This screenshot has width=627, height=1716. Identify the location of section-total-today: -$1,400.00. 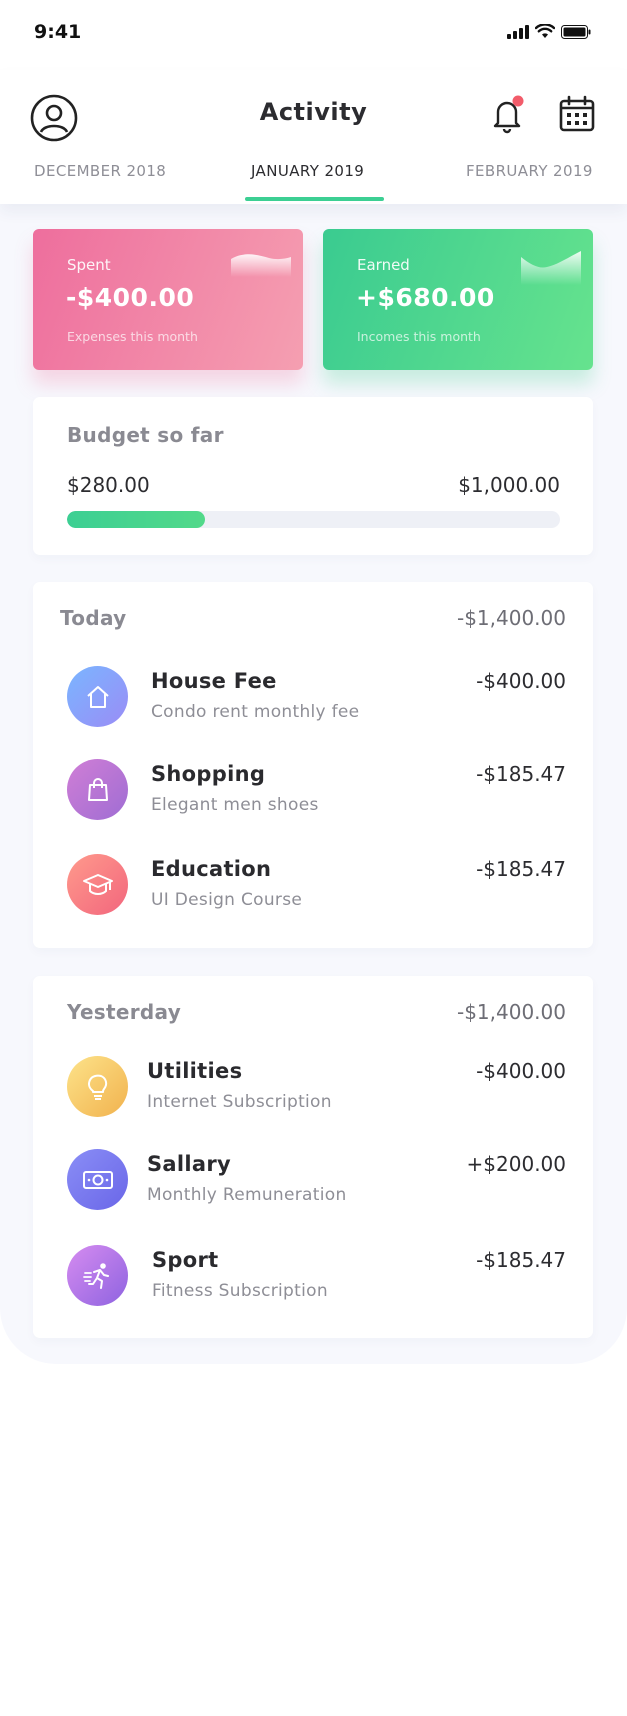
(511, 618).